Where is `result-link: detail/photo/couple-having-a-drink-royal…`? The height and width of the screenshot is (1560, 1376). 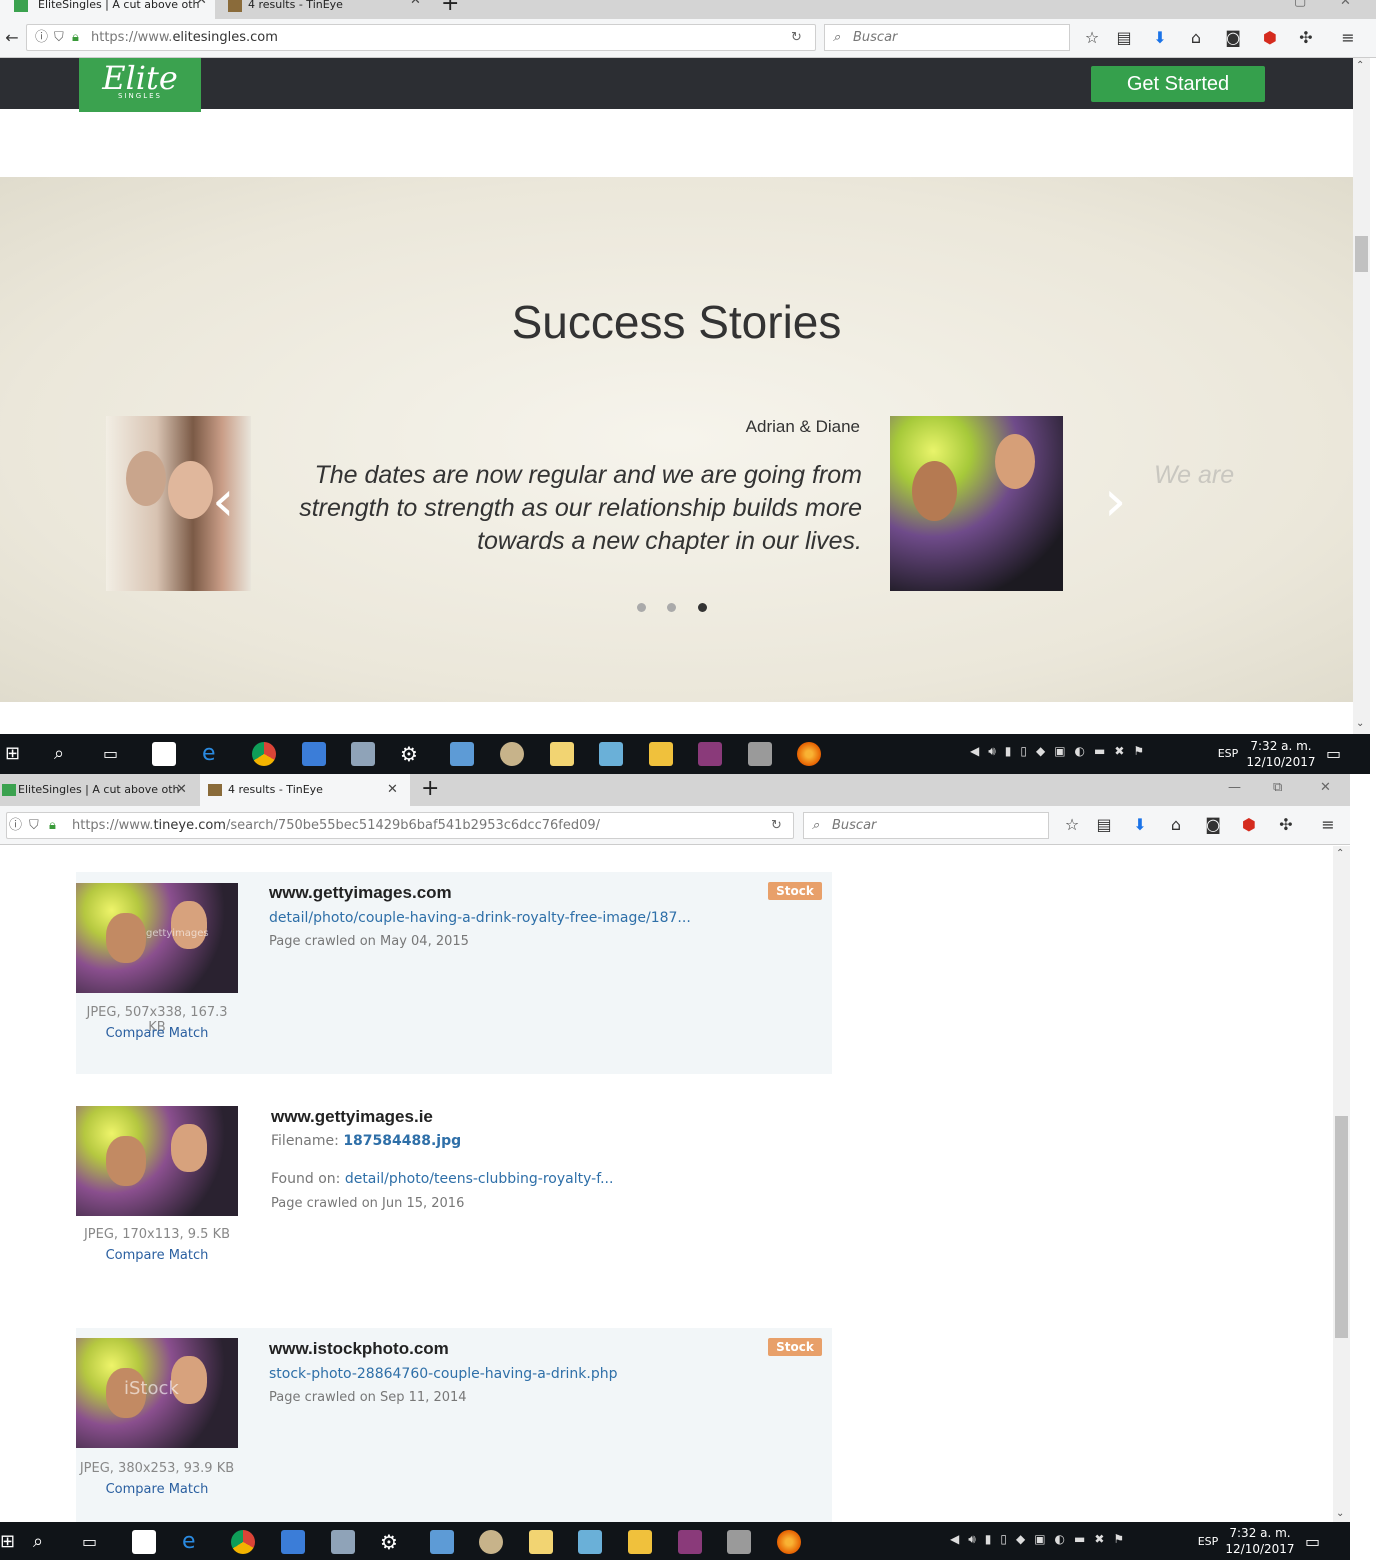 result-link: detail/photo/couple-having-a-drink-royal… is located at coordinates (480, 918).